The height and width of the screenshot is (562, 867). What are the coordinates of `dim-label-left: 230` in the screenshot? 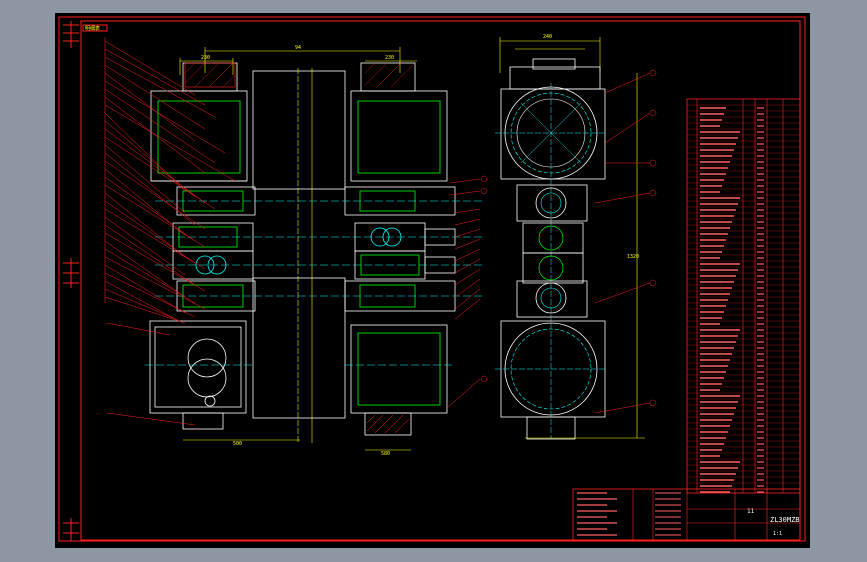 It's located at (205, 58).